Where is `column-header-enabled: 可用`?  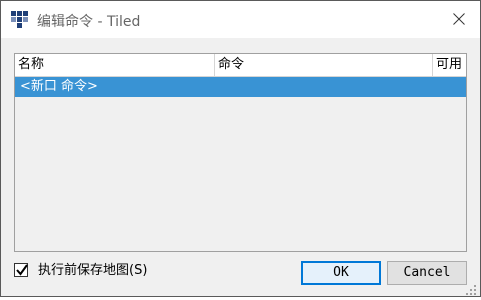
column-header-enabled: 可用 is located at coordinates (449, 65).